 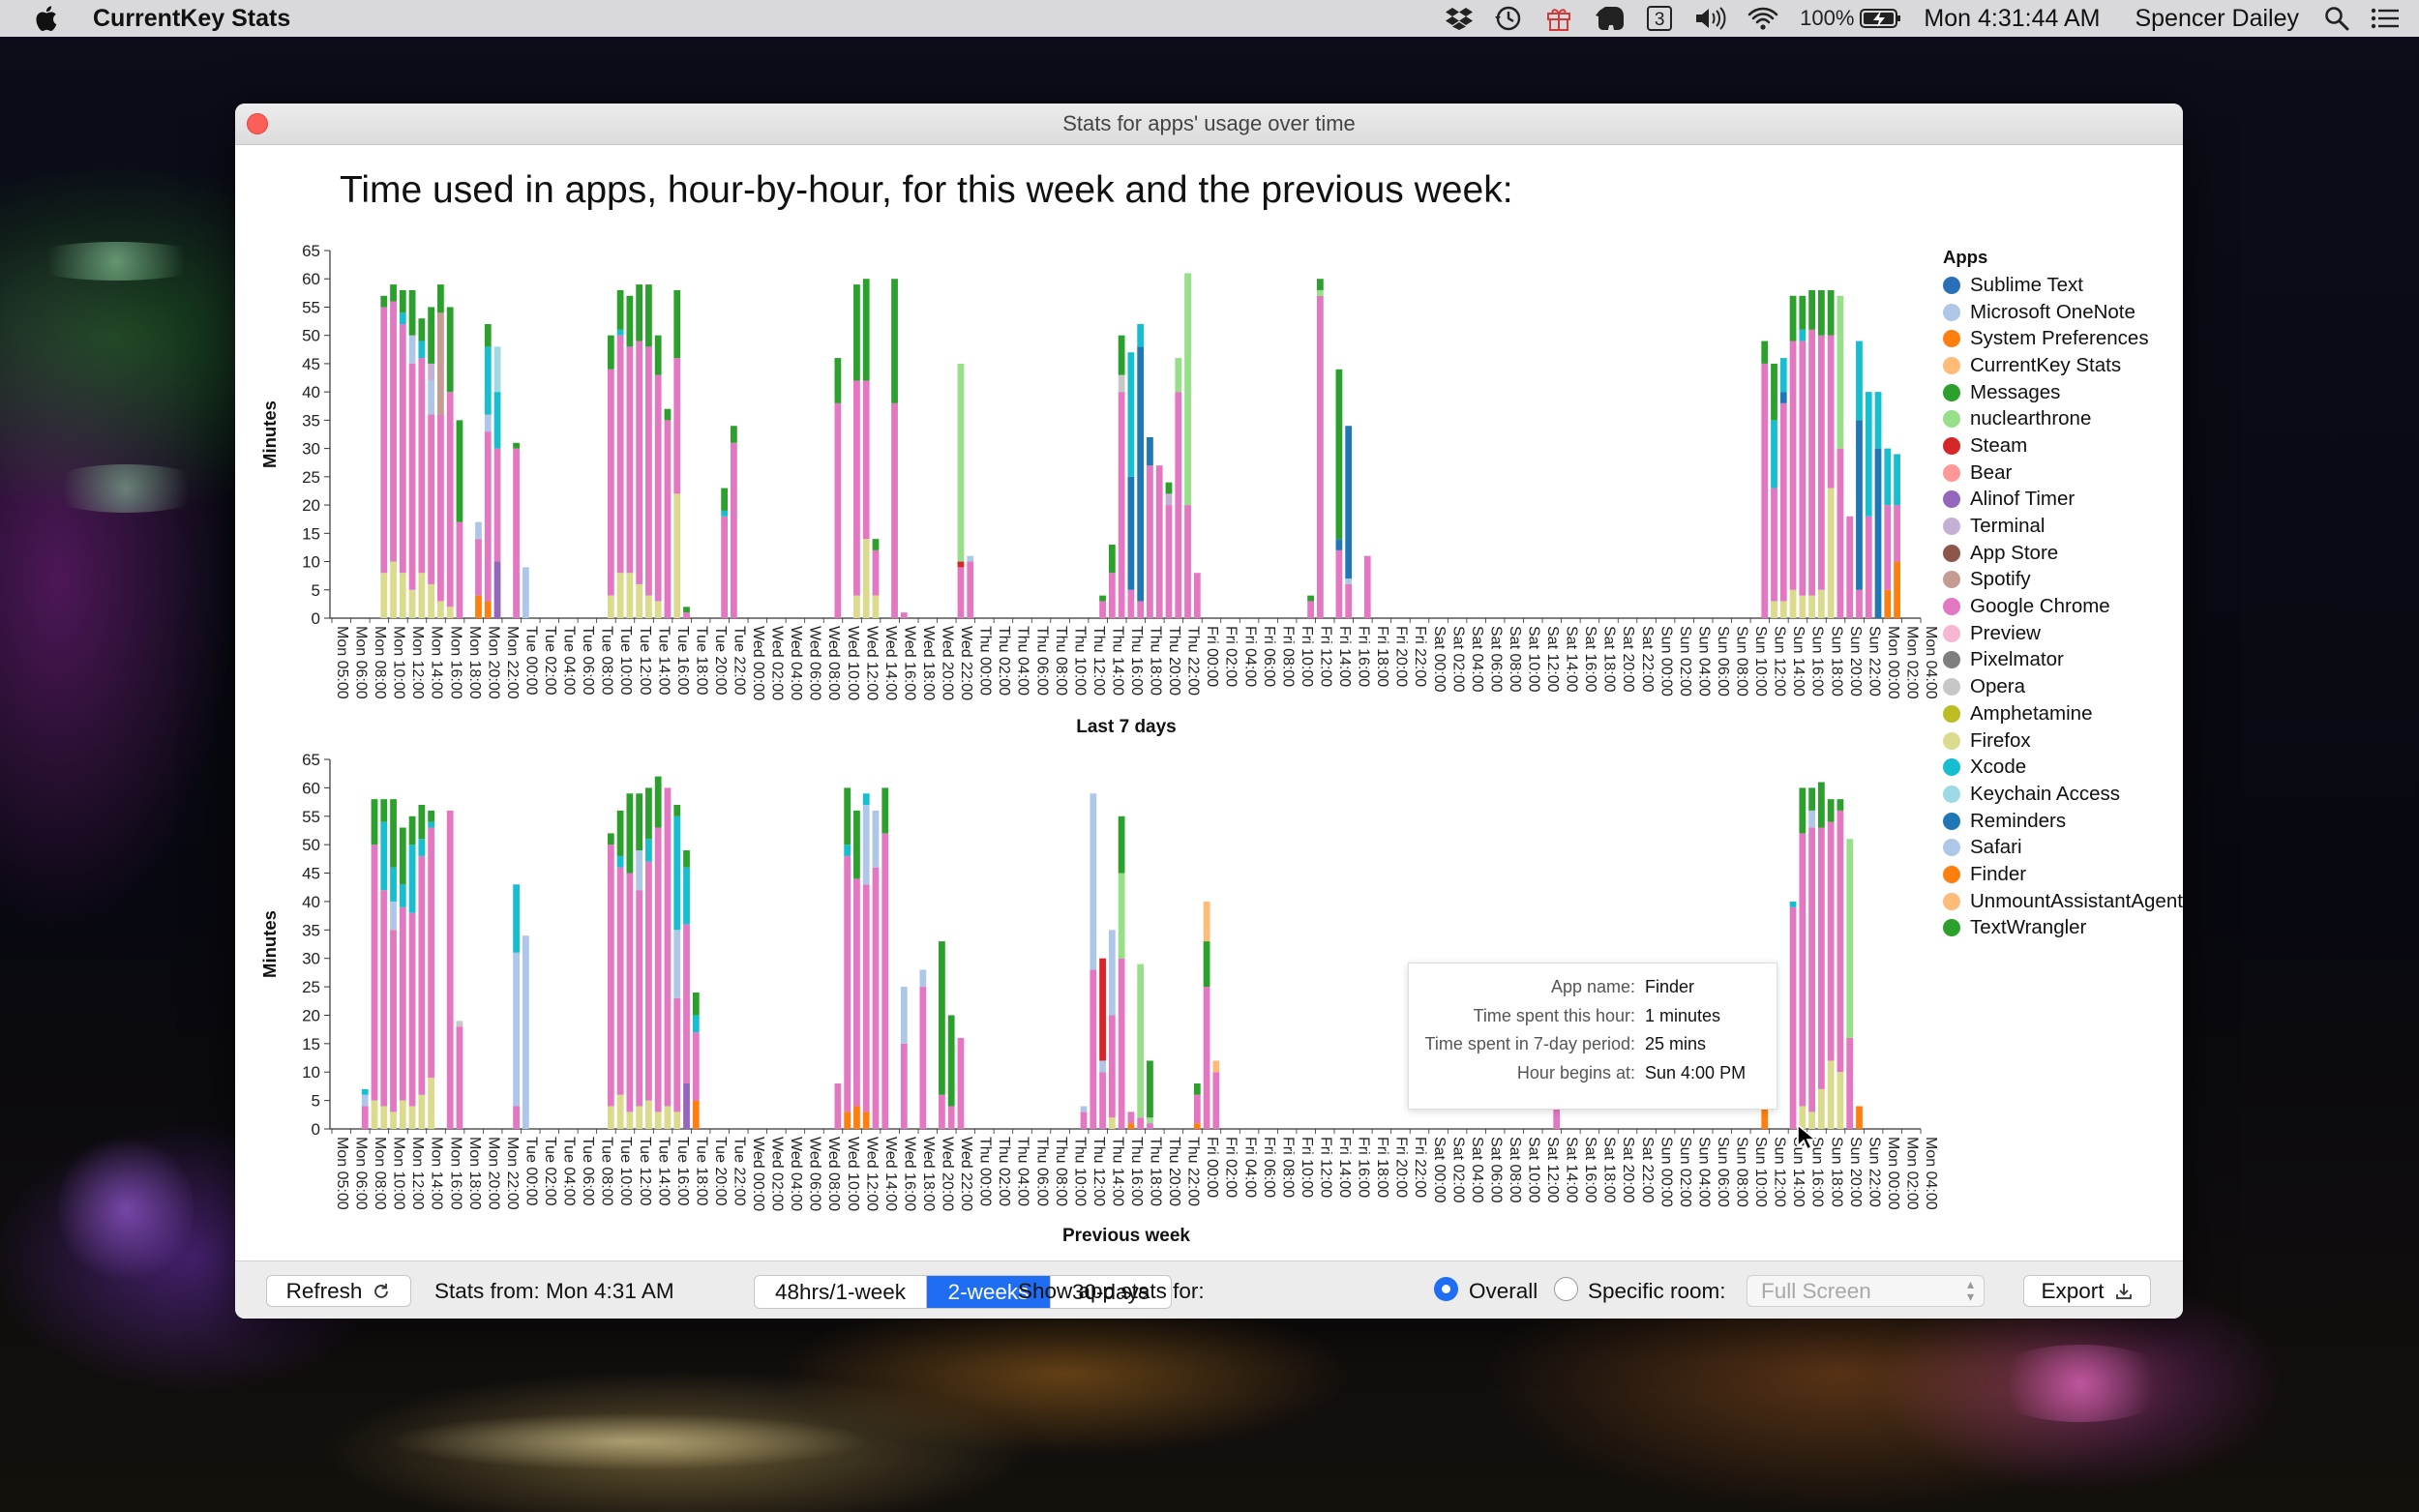 I want to click on y-tick-label: 25, so click(x=311, y=478).